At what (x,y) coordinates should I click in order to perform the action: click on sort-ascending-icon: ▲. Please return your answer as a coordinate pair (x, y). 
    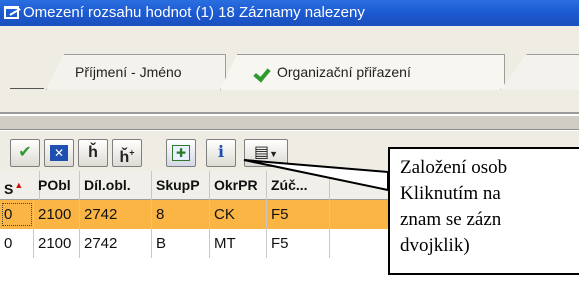
    Looking at the image, I should click on (19, 185).